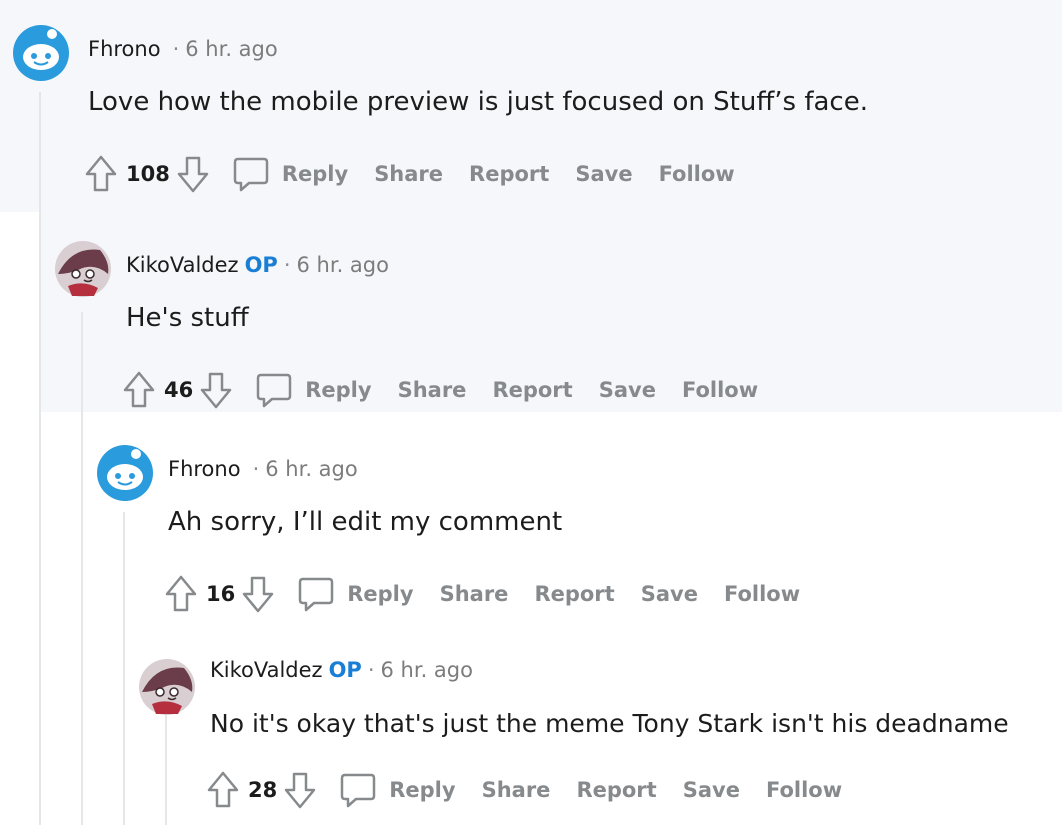 Image resolution: width=1062 pixels, height=825 pixels. I want to click on vote-count: 28, so click(263, 790).